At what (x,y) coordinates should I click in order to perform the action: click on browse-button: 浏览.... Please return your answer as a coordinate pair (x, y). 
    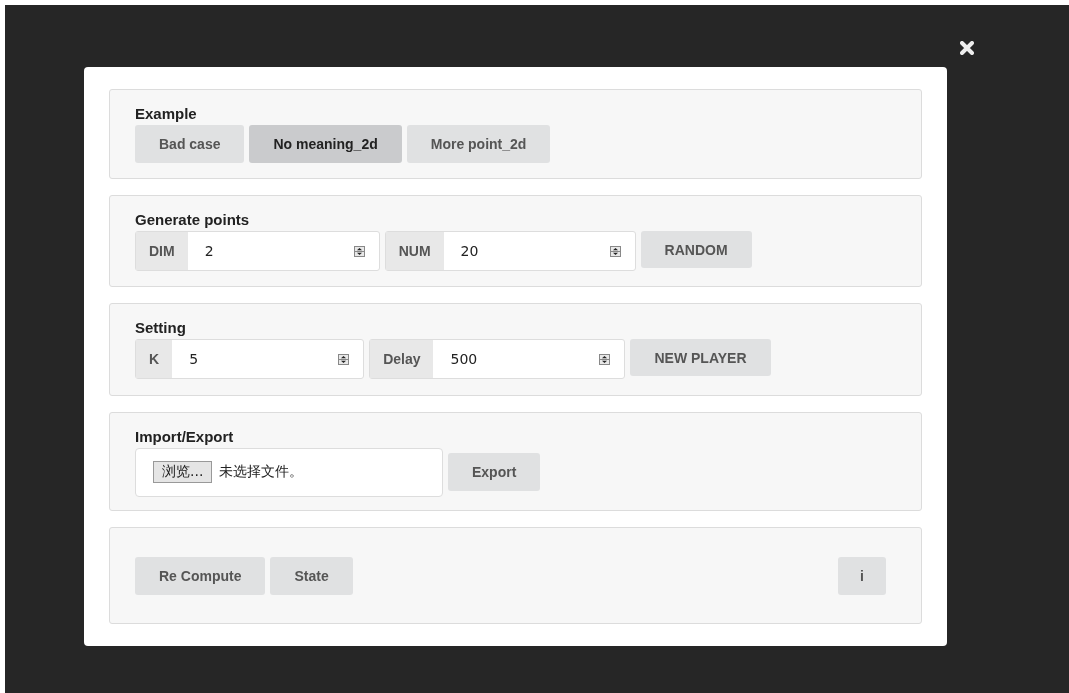
    Looking at the image, I should click on (183, 472).